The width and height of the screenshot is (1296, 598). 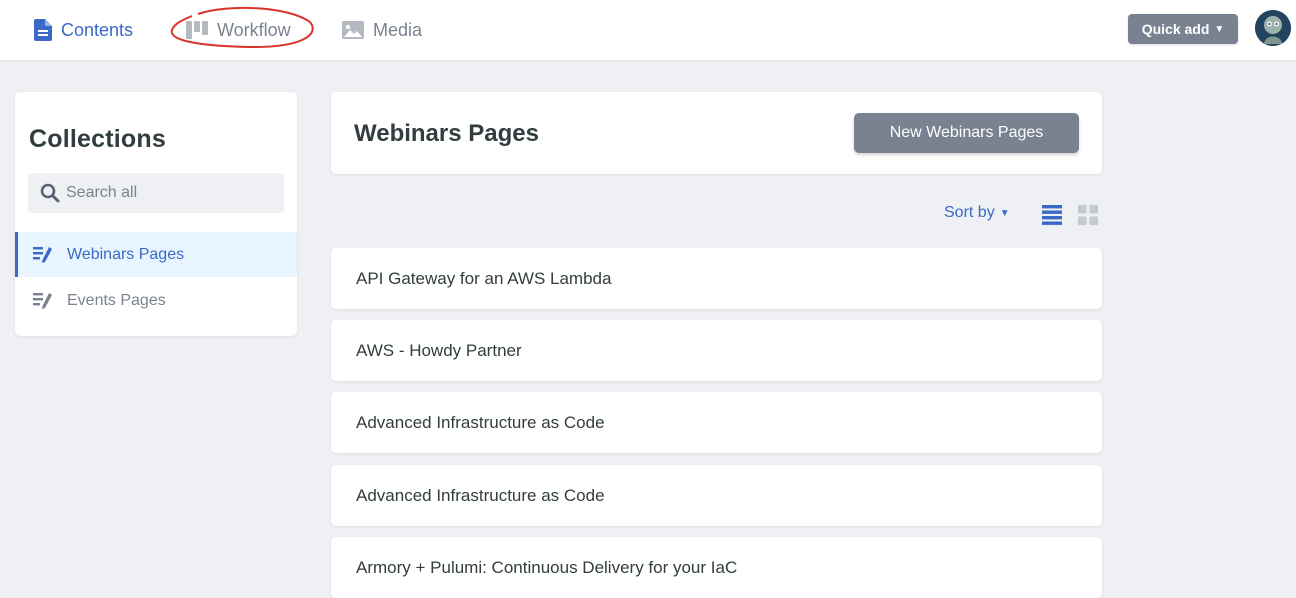 I want to click on quick-add-label: Quick add, so click(x=1175, y=29).